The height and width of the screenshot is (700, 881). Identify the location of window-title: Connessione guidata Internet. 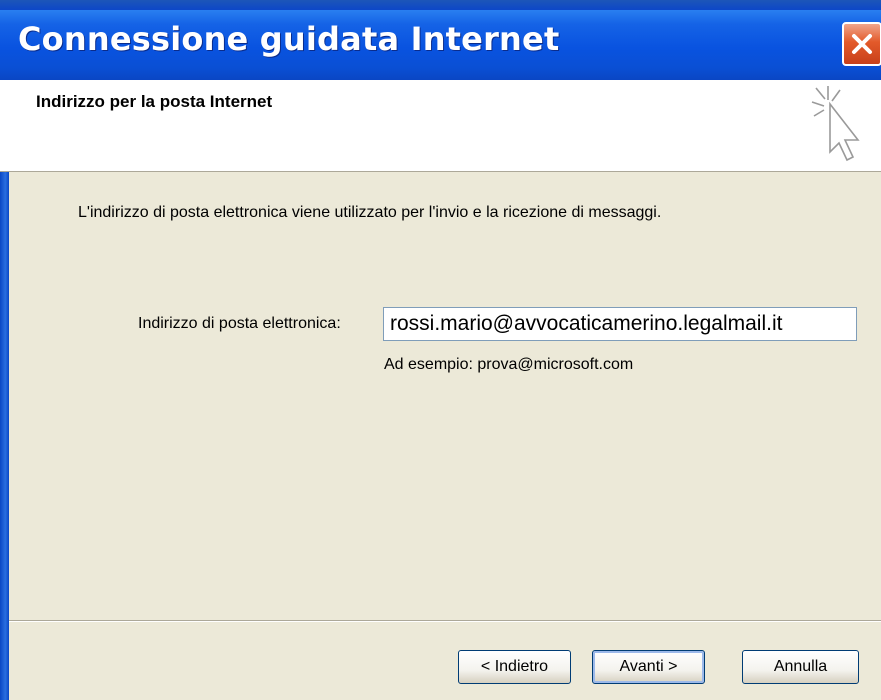
(289, 39).